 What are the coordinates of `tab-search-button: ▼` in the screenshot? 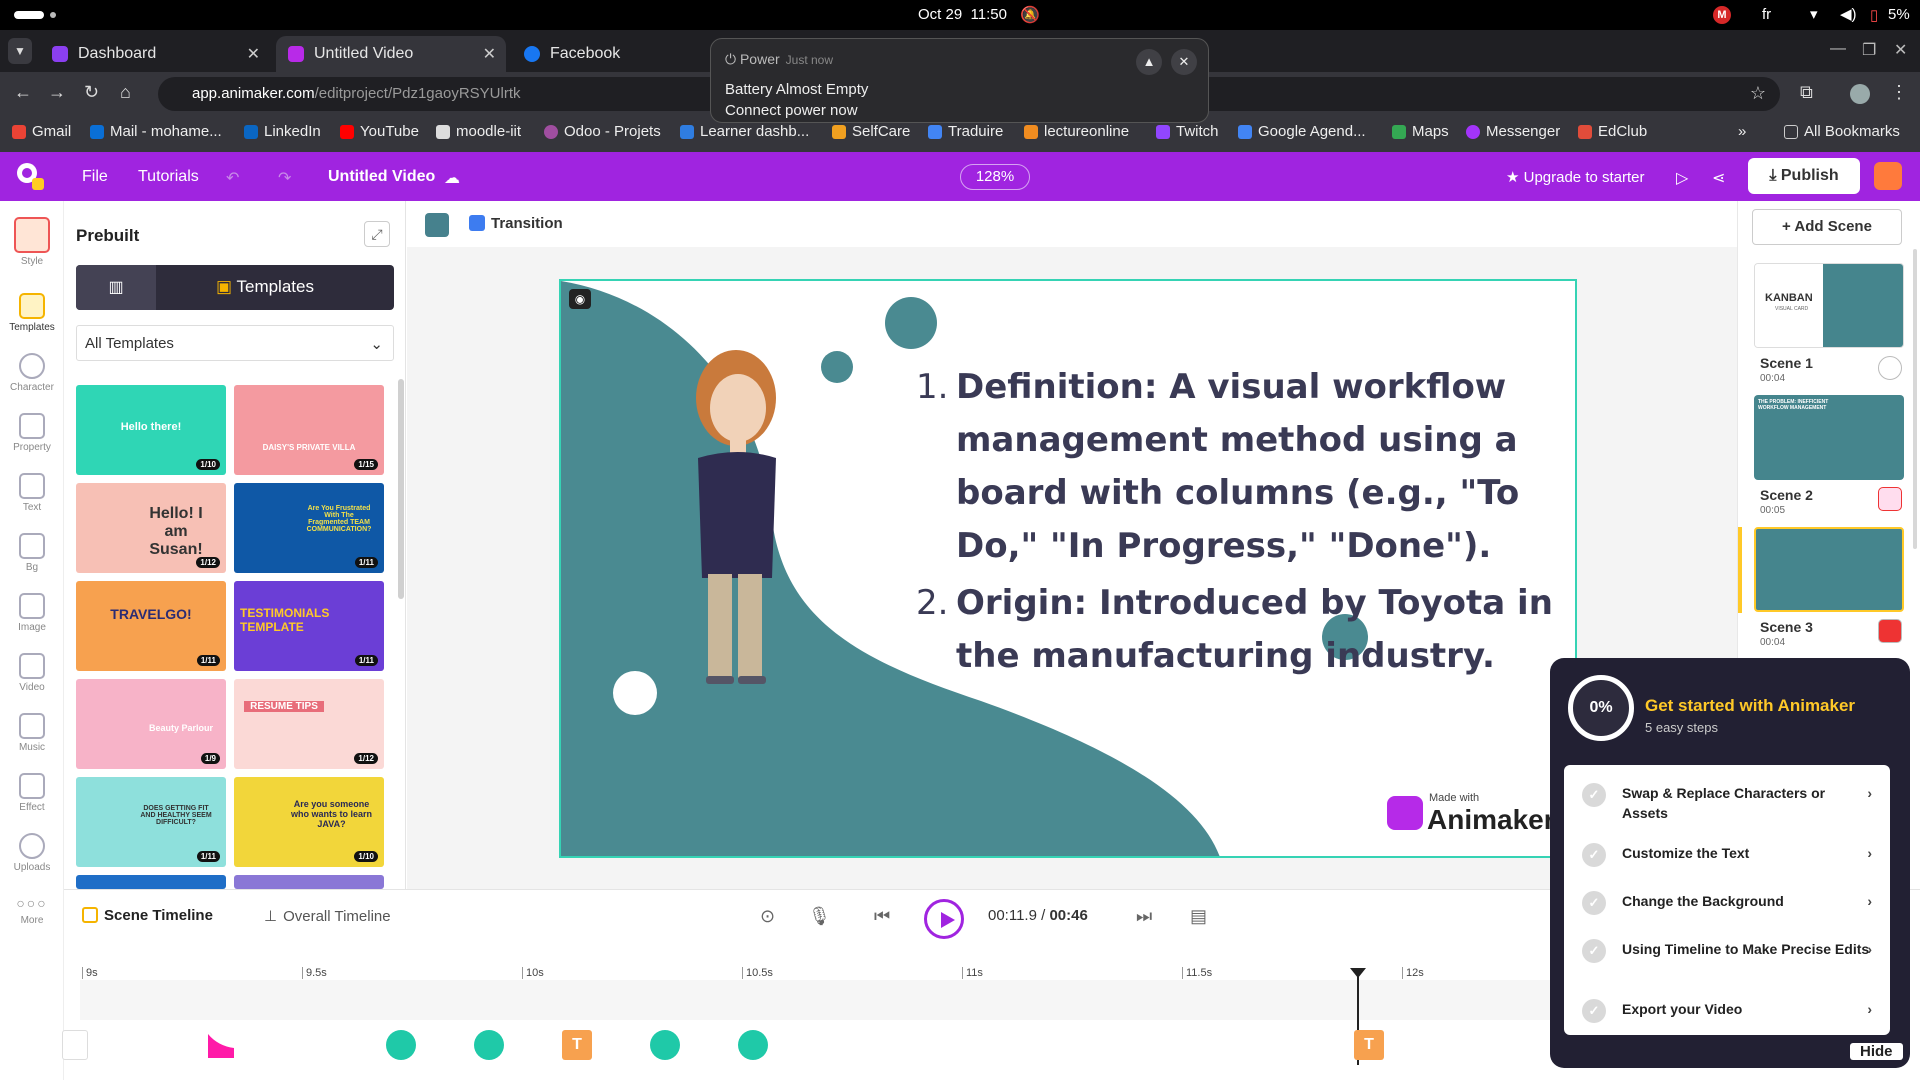 It's located at (20, 51).